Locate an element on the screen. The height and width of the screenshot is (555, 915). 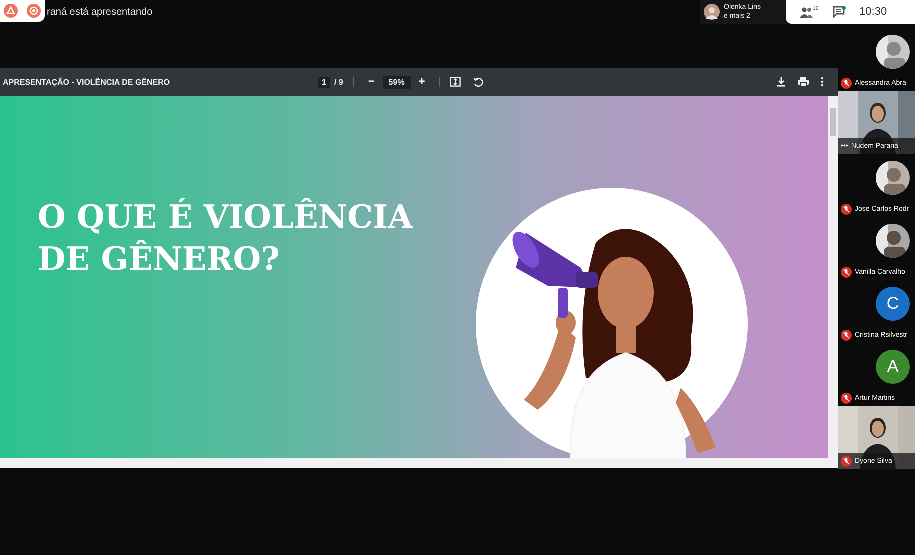
zoom-field: 59% is located at coordinates (396, 82).